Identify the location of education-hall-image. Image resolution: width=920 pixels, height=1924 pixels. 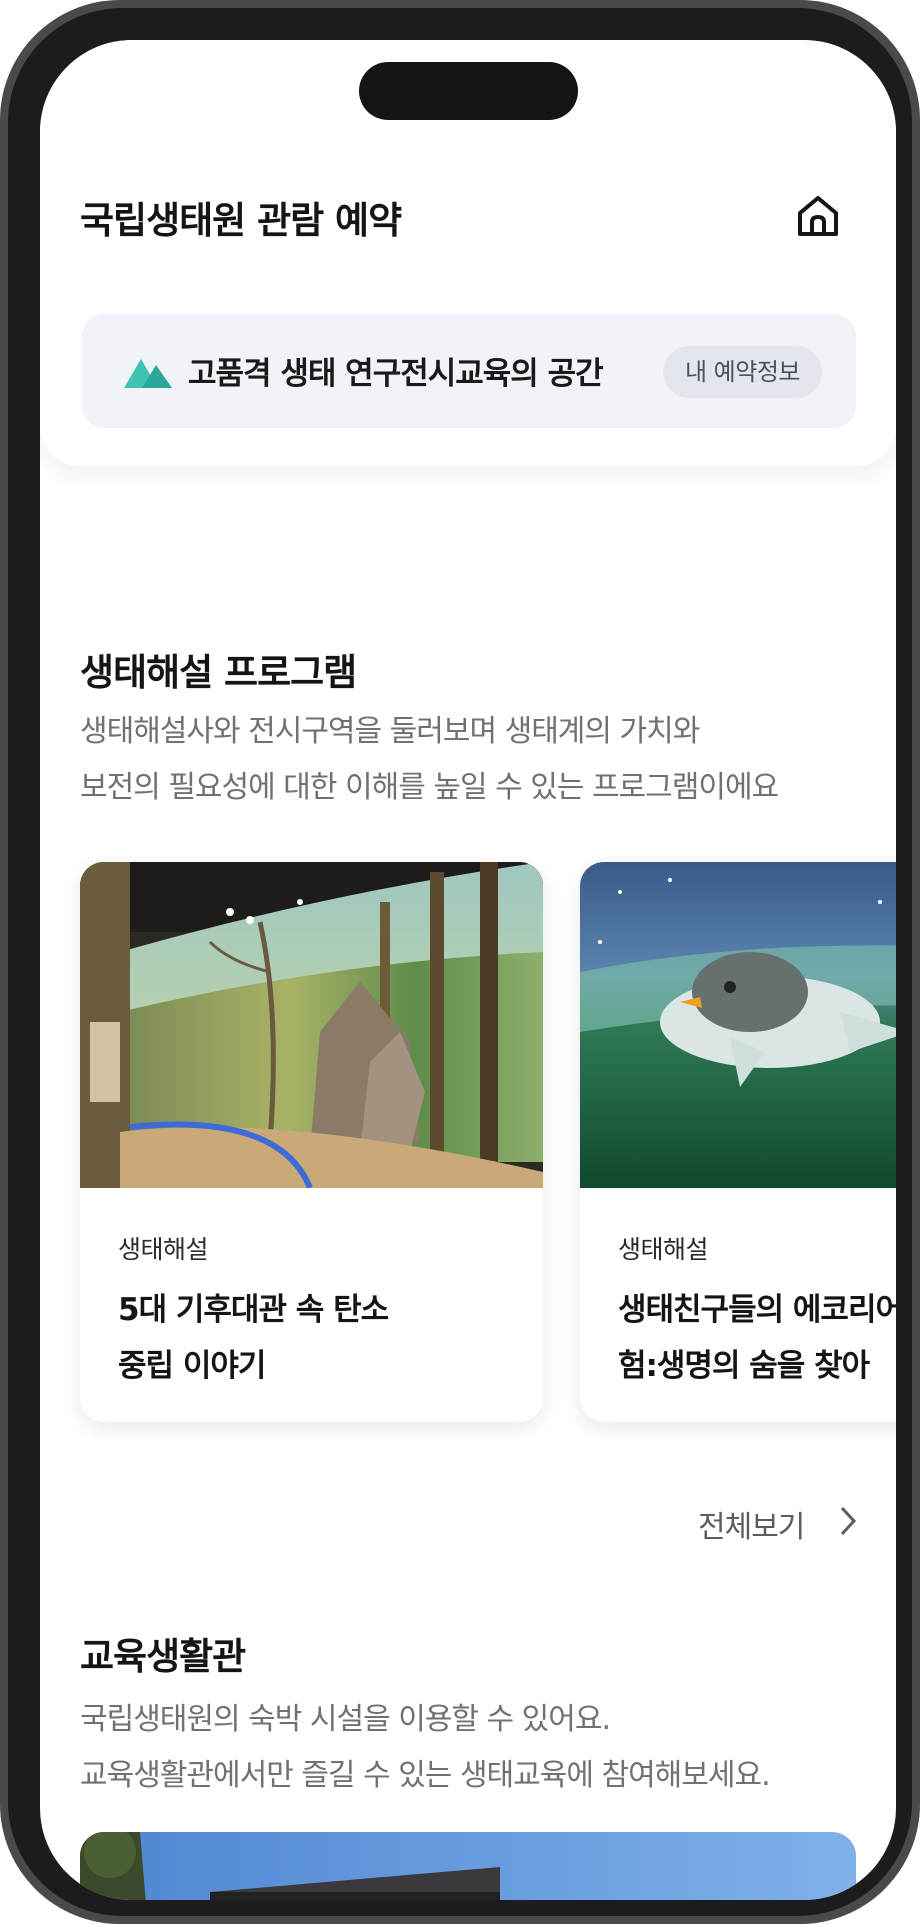
(468, 1866).